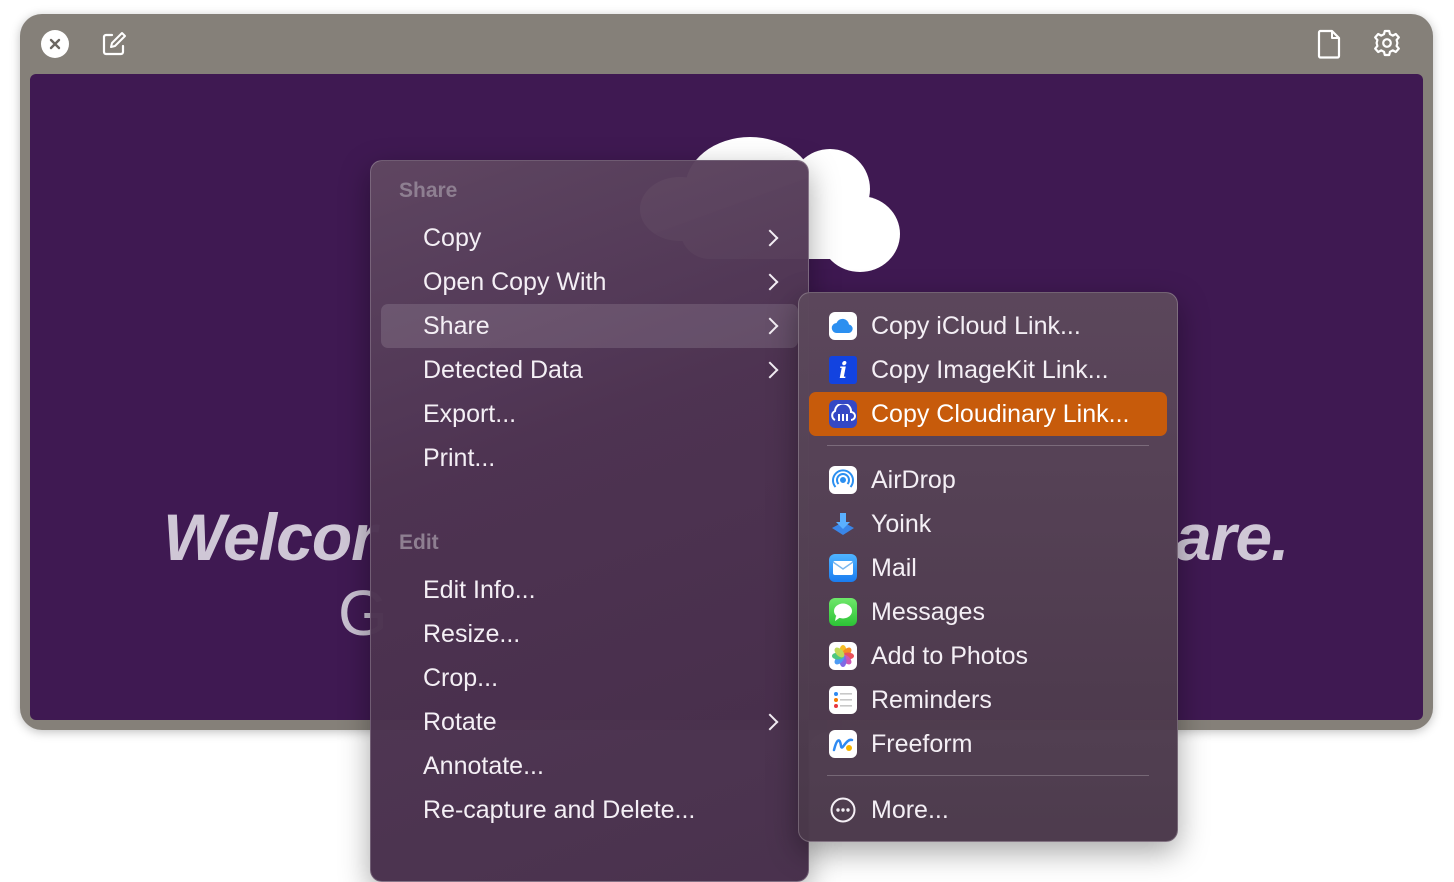  What do you see at coordinates (843, 656) in the screenshot?
I see `photos-icon` at bounding box center [843, 656].